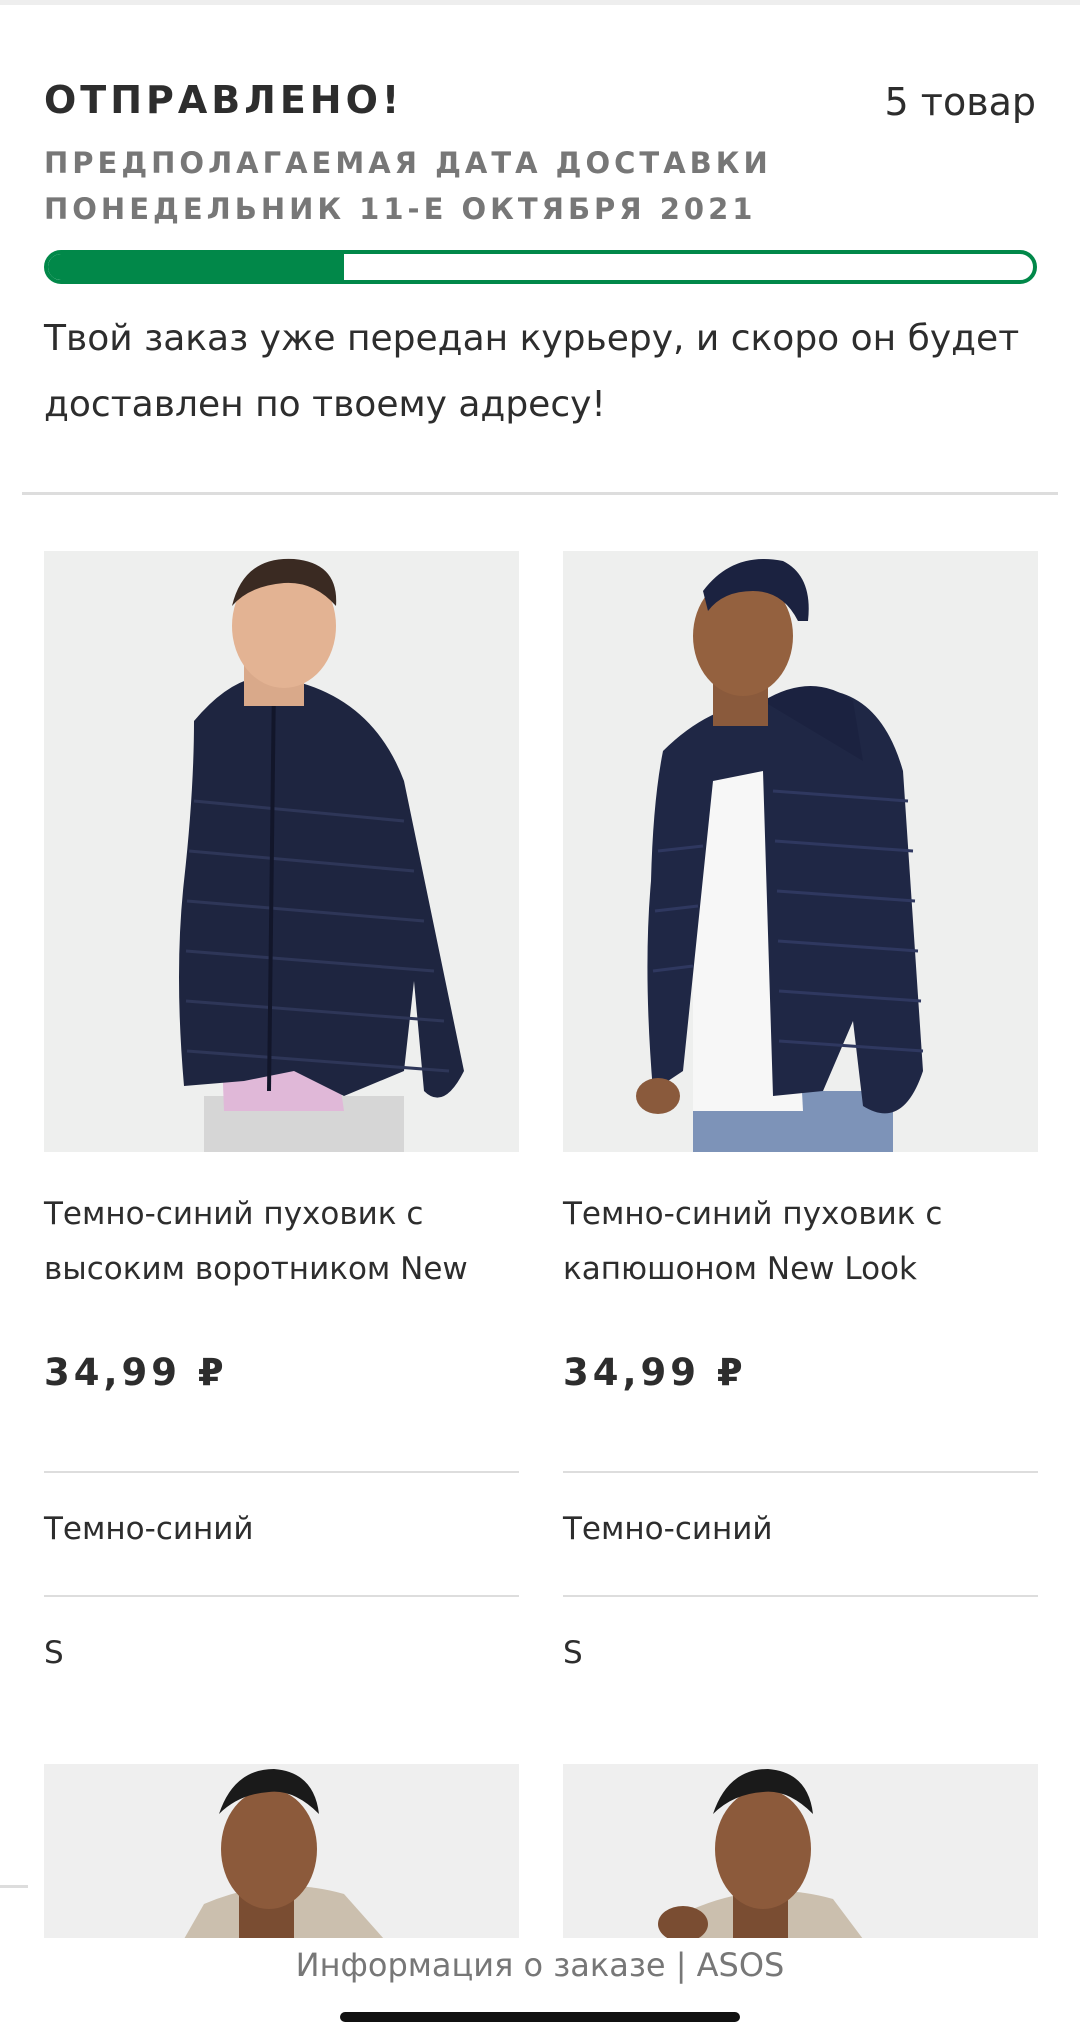 This screenshot has height=2039, width=1080. Describe the element at coordinates (224, 100) in the screenshot. I see `status-title: ОТПРАВЛЕНО!` at that location.